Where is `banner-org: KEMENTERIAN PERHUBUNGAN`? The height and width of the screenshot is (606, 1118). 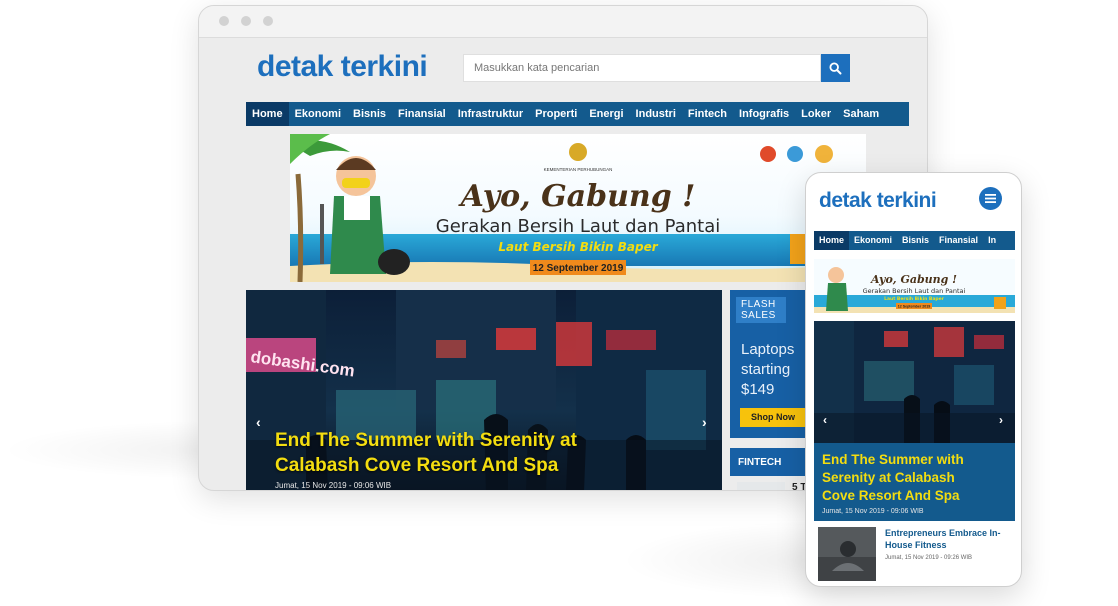 banner-org: KEMENTERIAN PERHUBUNGAN is located at coordinates (578, 169).